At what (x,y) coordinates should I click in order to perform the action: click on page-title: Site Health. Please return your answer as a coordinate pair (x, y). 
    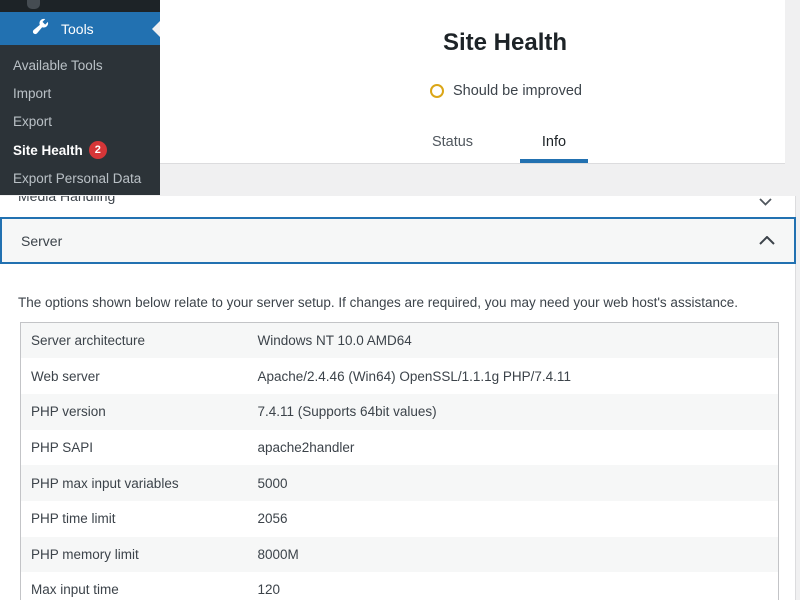
    Looking at the image, I should click on (505, 42).